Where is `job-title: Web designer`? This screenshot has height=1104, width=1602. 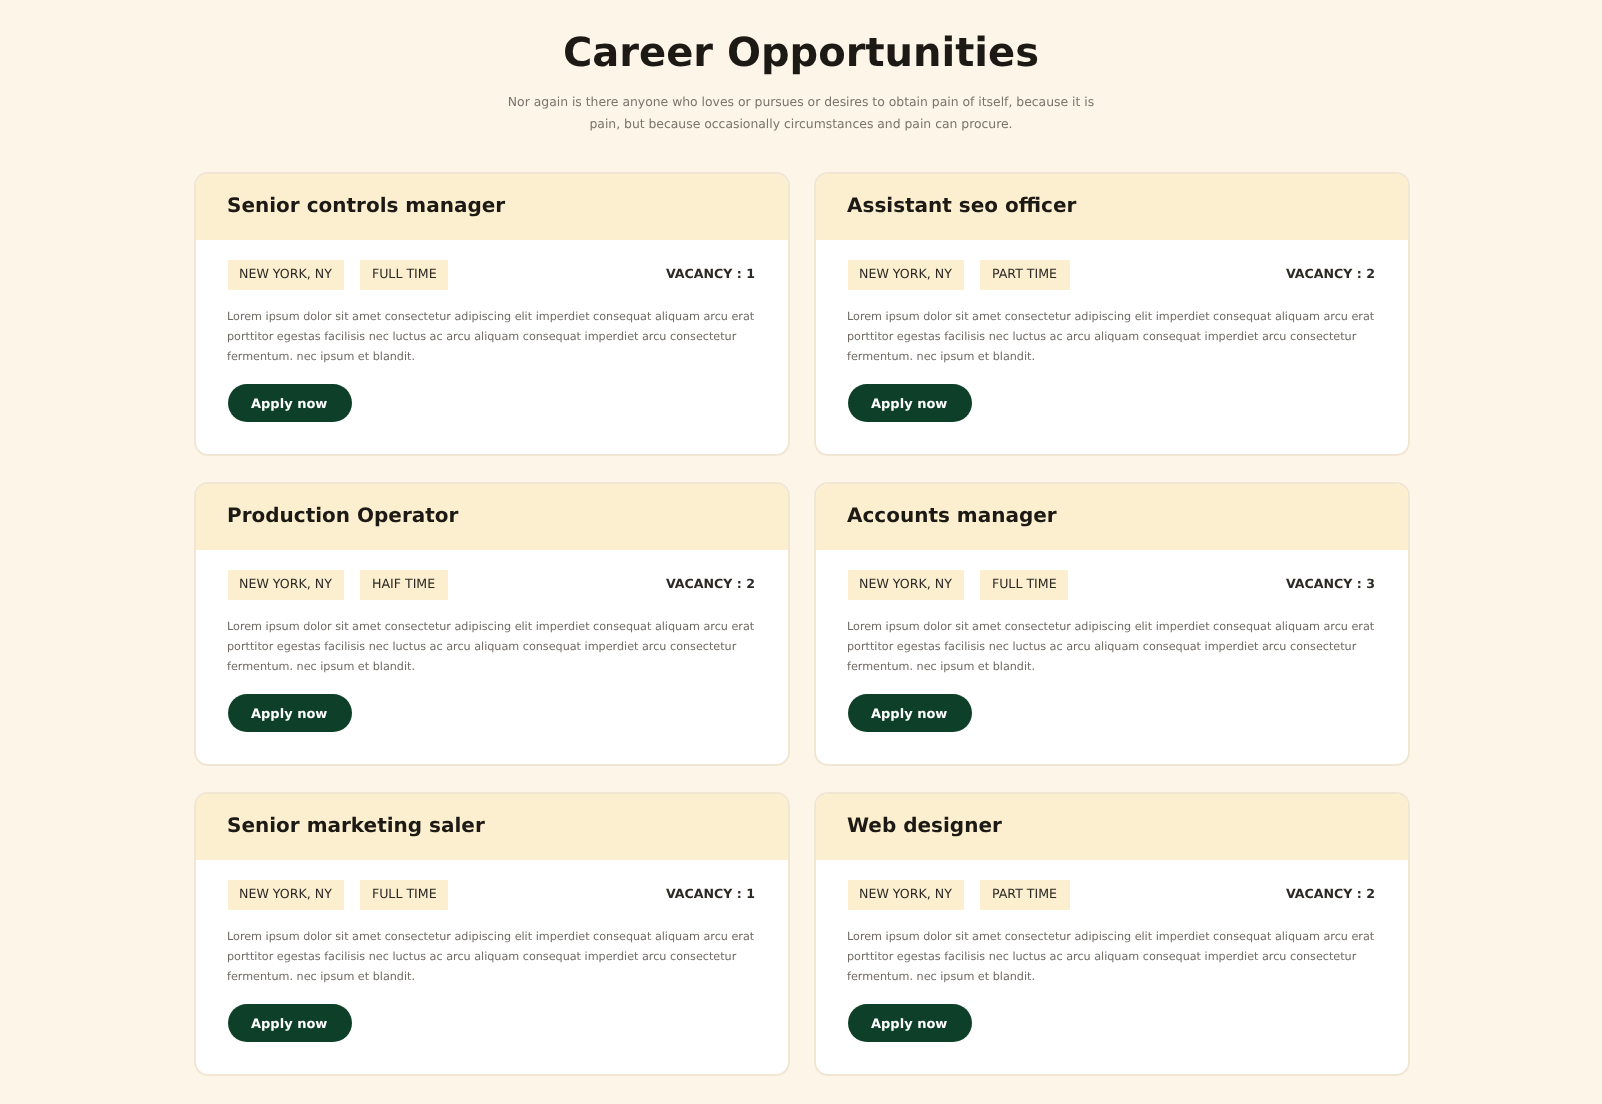
job-title: Web designer is located at coordinates (1111, 827).